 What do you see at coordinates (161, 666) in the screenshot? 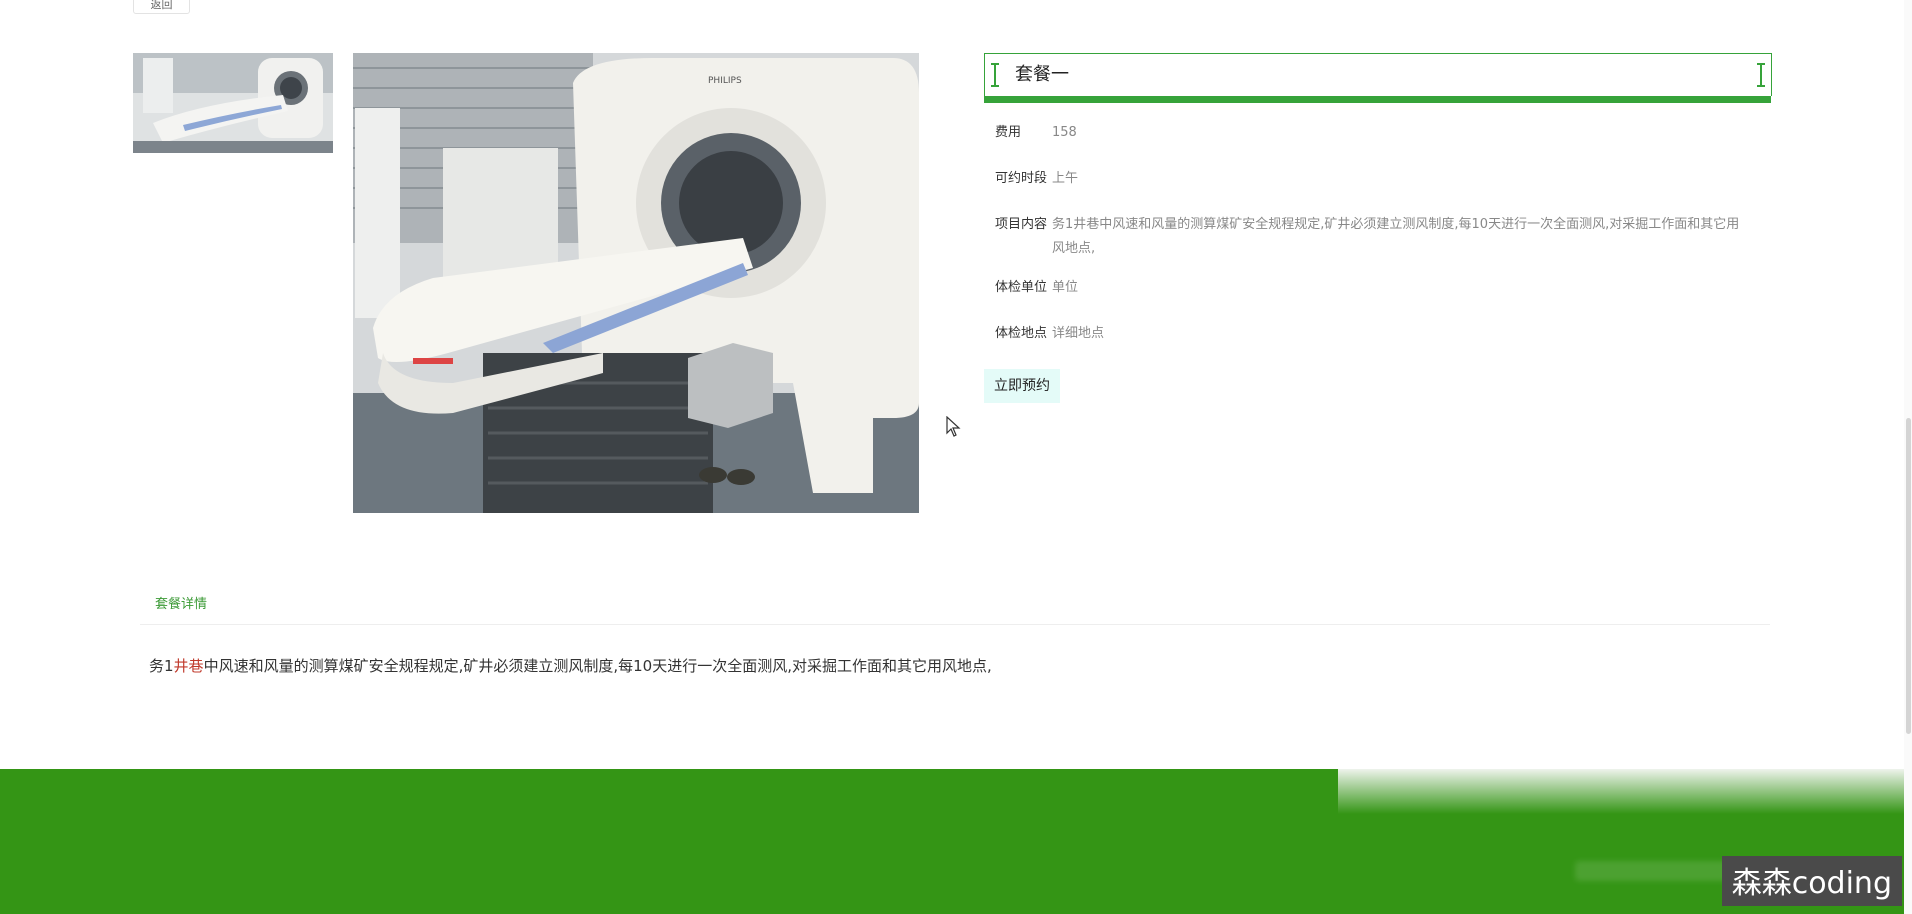
I see `details-text-prefix: 务1` at bounding box center [161, 666].